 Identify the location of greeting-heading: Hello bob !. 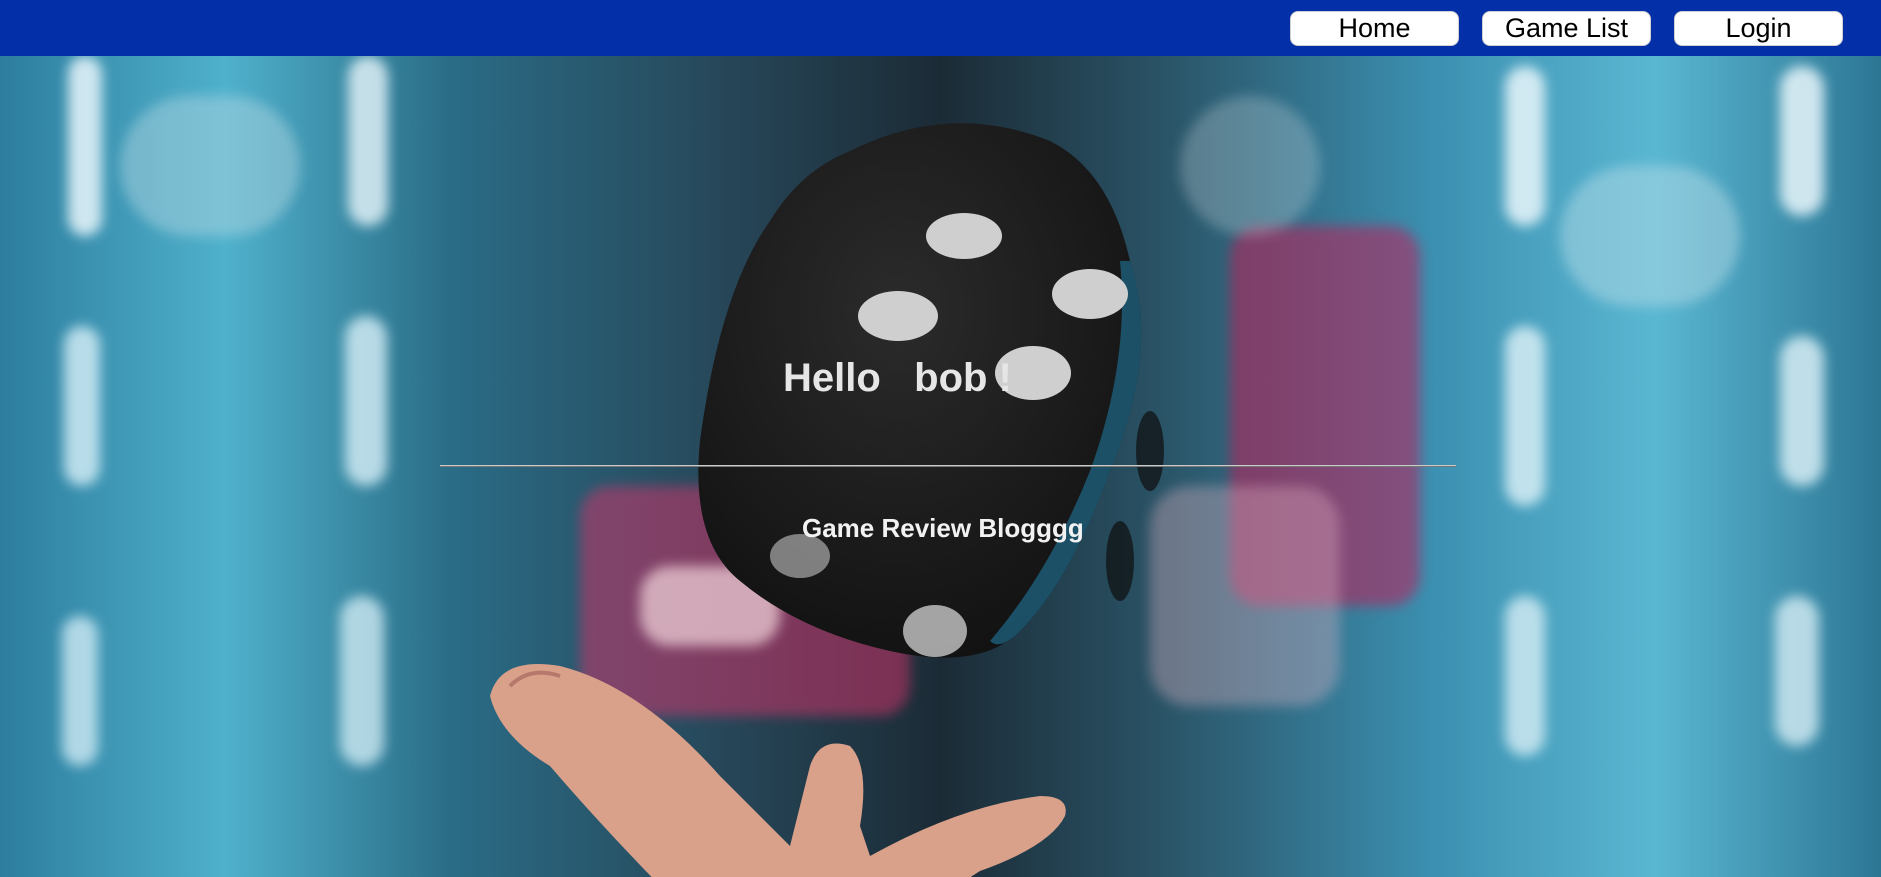
(897, 378).